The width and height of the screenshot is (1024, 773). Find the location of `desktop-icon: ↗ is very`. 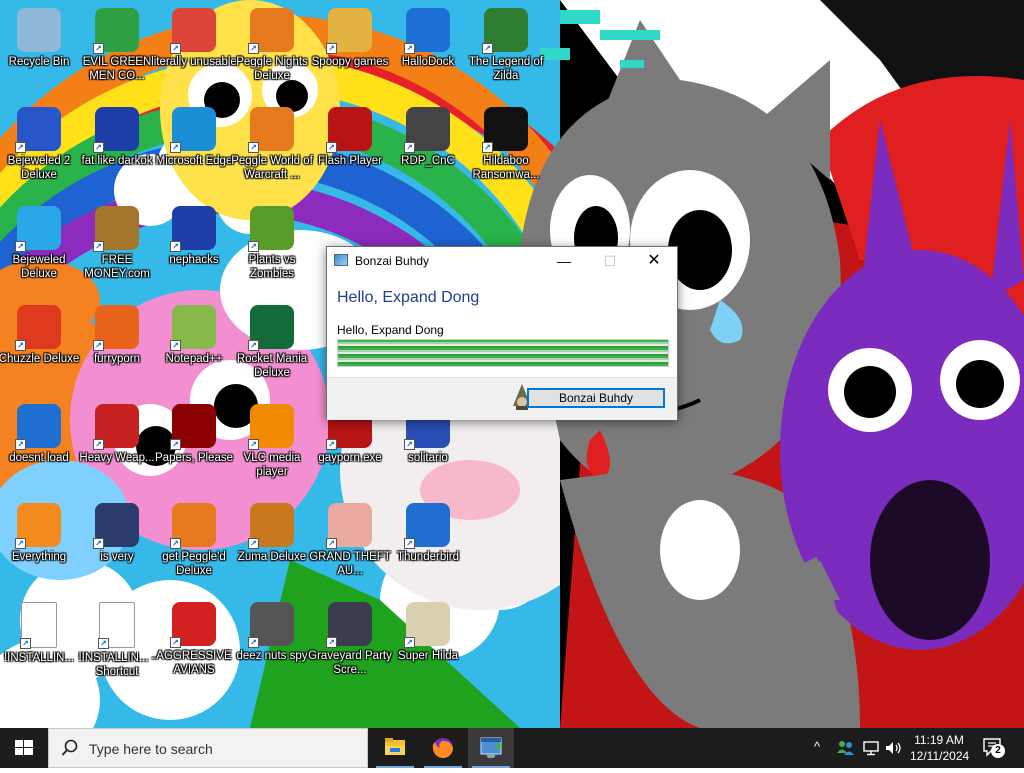

desktop-icon: ↗ is very is located at coordinates (117, 547).